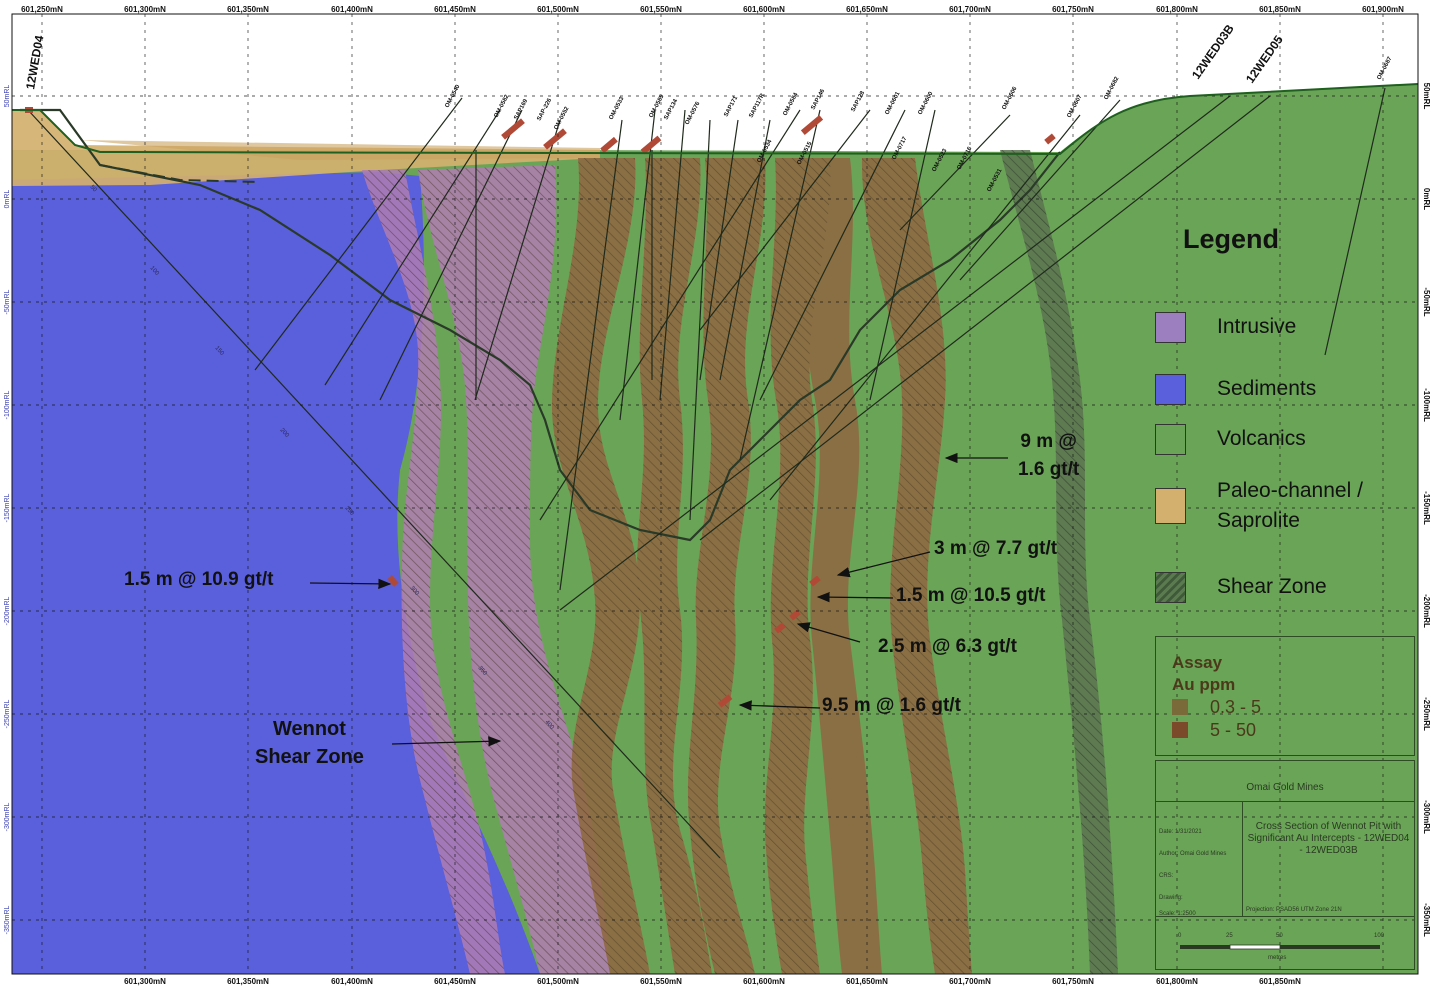 Image resolution: width=1433 pixels, height=990 pixels. I want to click on northing-label-top: 601,500mN, so click(558, 9).